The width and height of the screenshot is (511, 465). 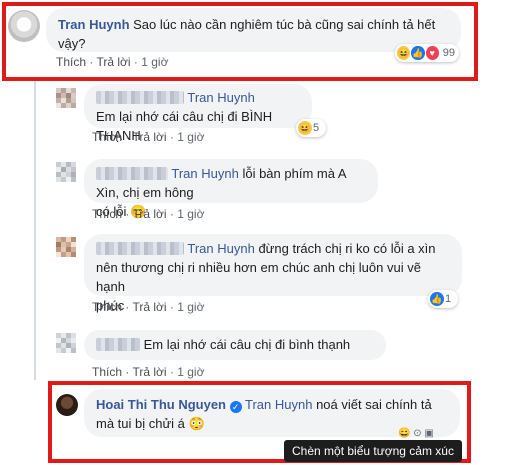 I want to click on reaction-count: 5, so click(x=316, y=128).